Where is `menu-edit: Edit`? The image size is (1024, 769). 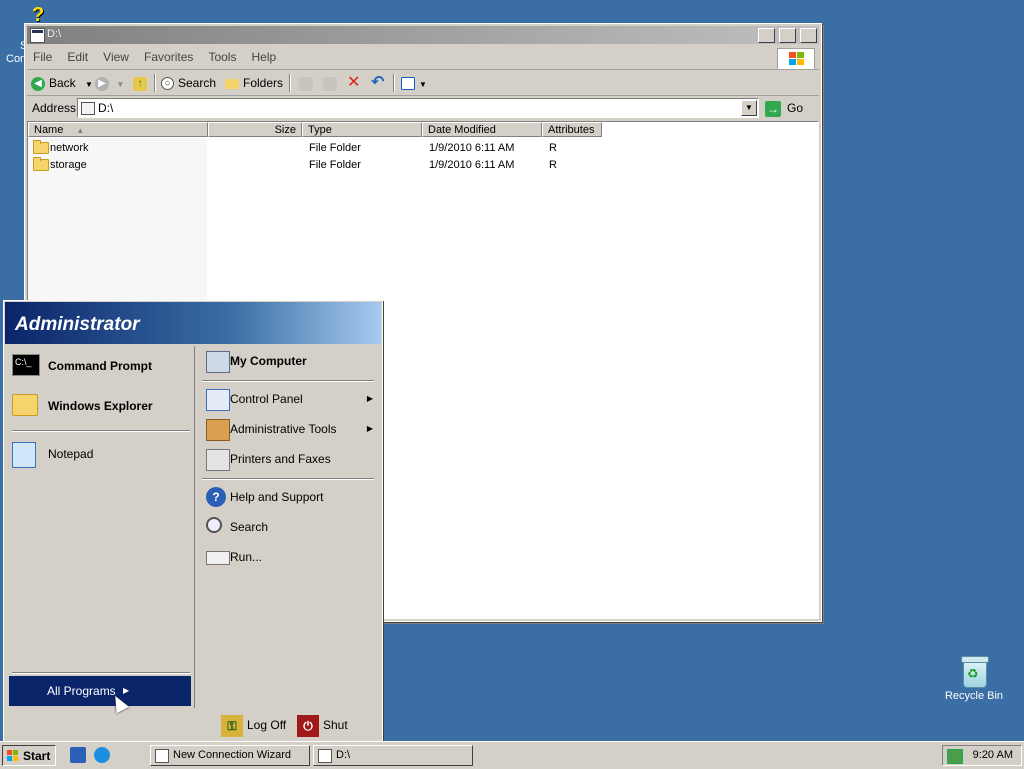 menu-edit: Edit is located at coordinates (77, 57).